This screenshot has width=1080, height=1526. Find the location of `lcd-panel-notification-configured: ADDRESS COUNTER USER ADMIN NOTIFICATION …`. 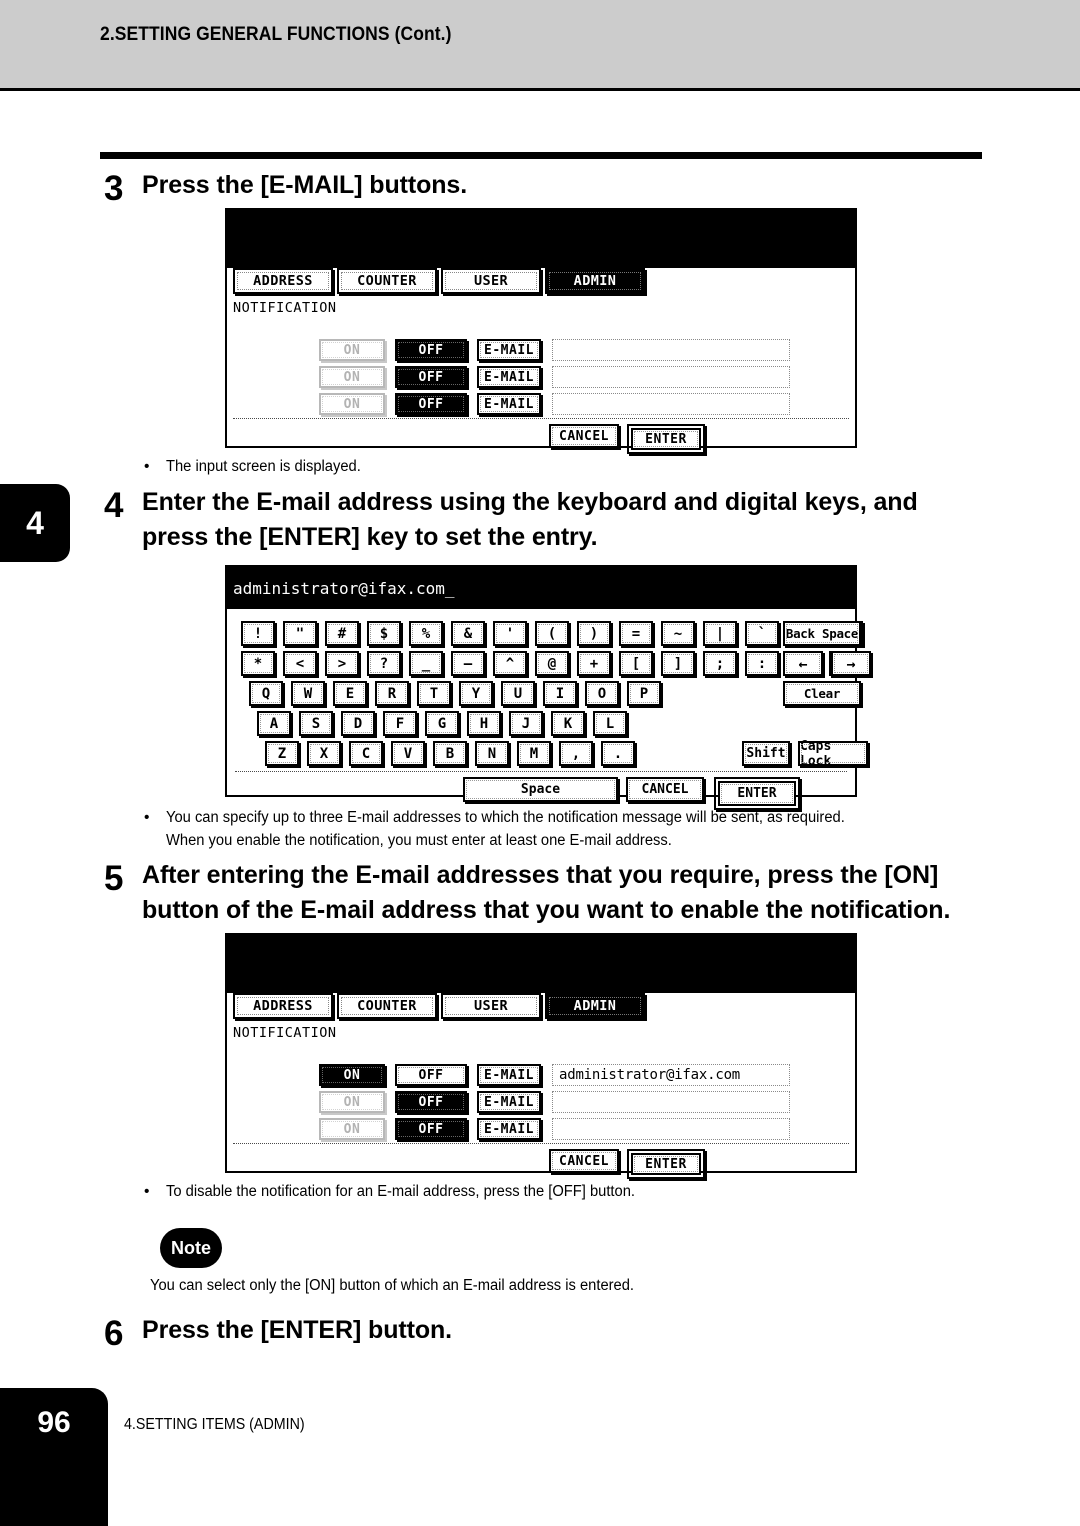

lcd-panel-notification-configured: ADDRESS COUNTER USER ADMIN NOTIFICATION … is located at coordinates (541, 1056).